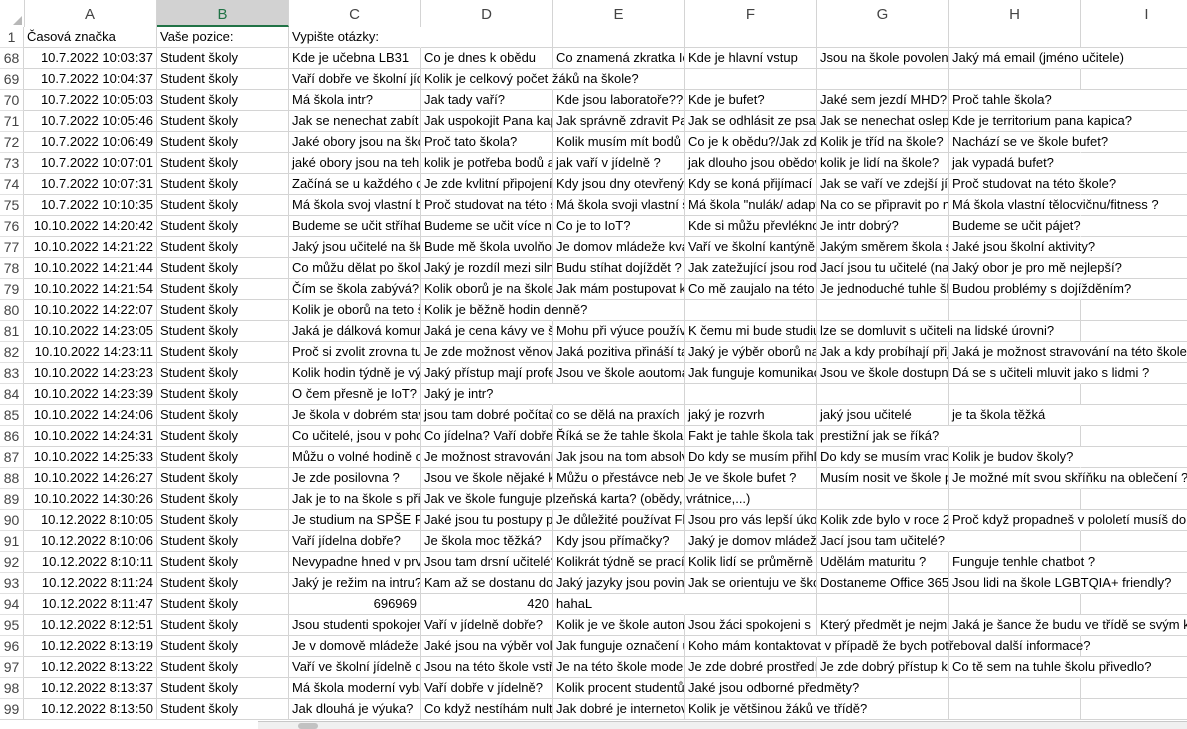 The height and width of the screenshot is (729, 1187). I want to click on cell-d: Co když nestíhám nultou, so click(487, 709).